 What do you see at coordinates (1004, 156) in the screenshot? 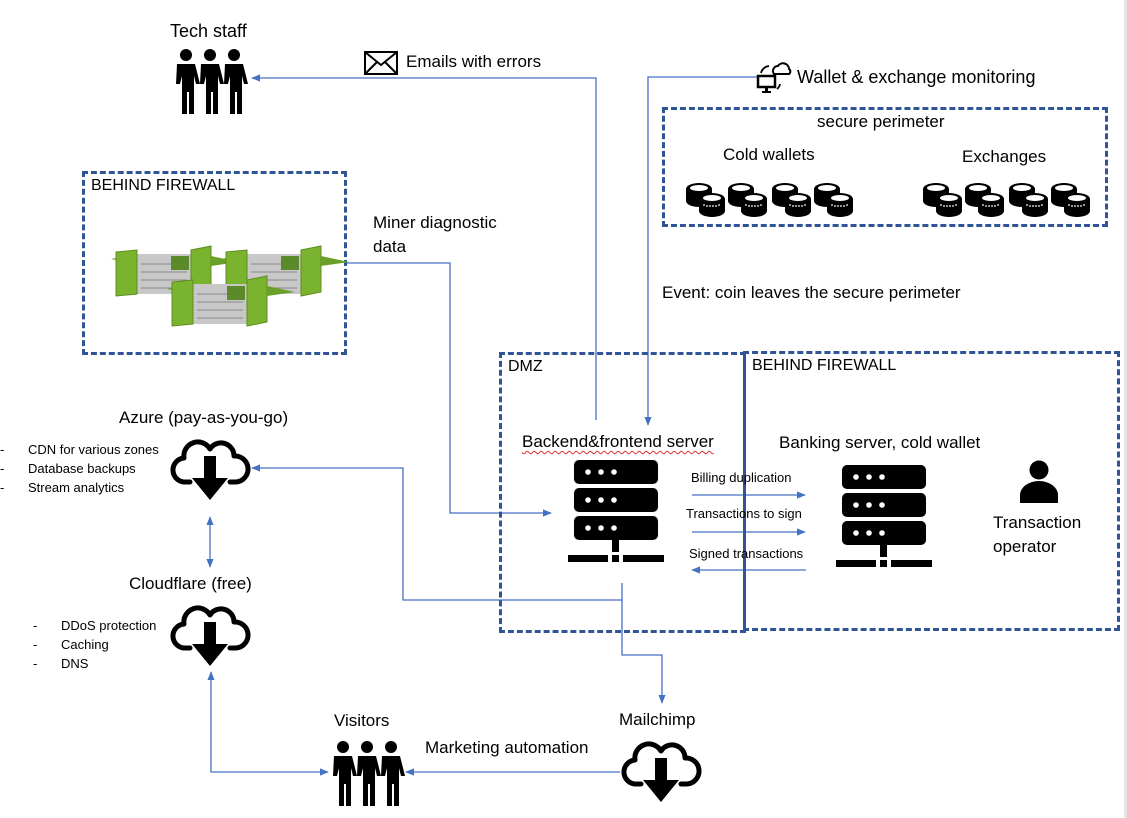
I see `exchanges-label: Exchanges` at bounding box center [1004, 156].